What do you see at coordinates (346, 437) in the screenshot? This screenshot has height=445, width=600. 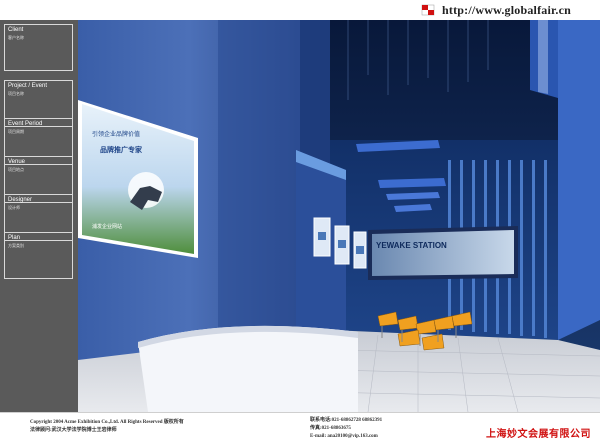 I see `contact-email: E-mail: ana20100@vip.163.com` at bounding box center [346, 437].